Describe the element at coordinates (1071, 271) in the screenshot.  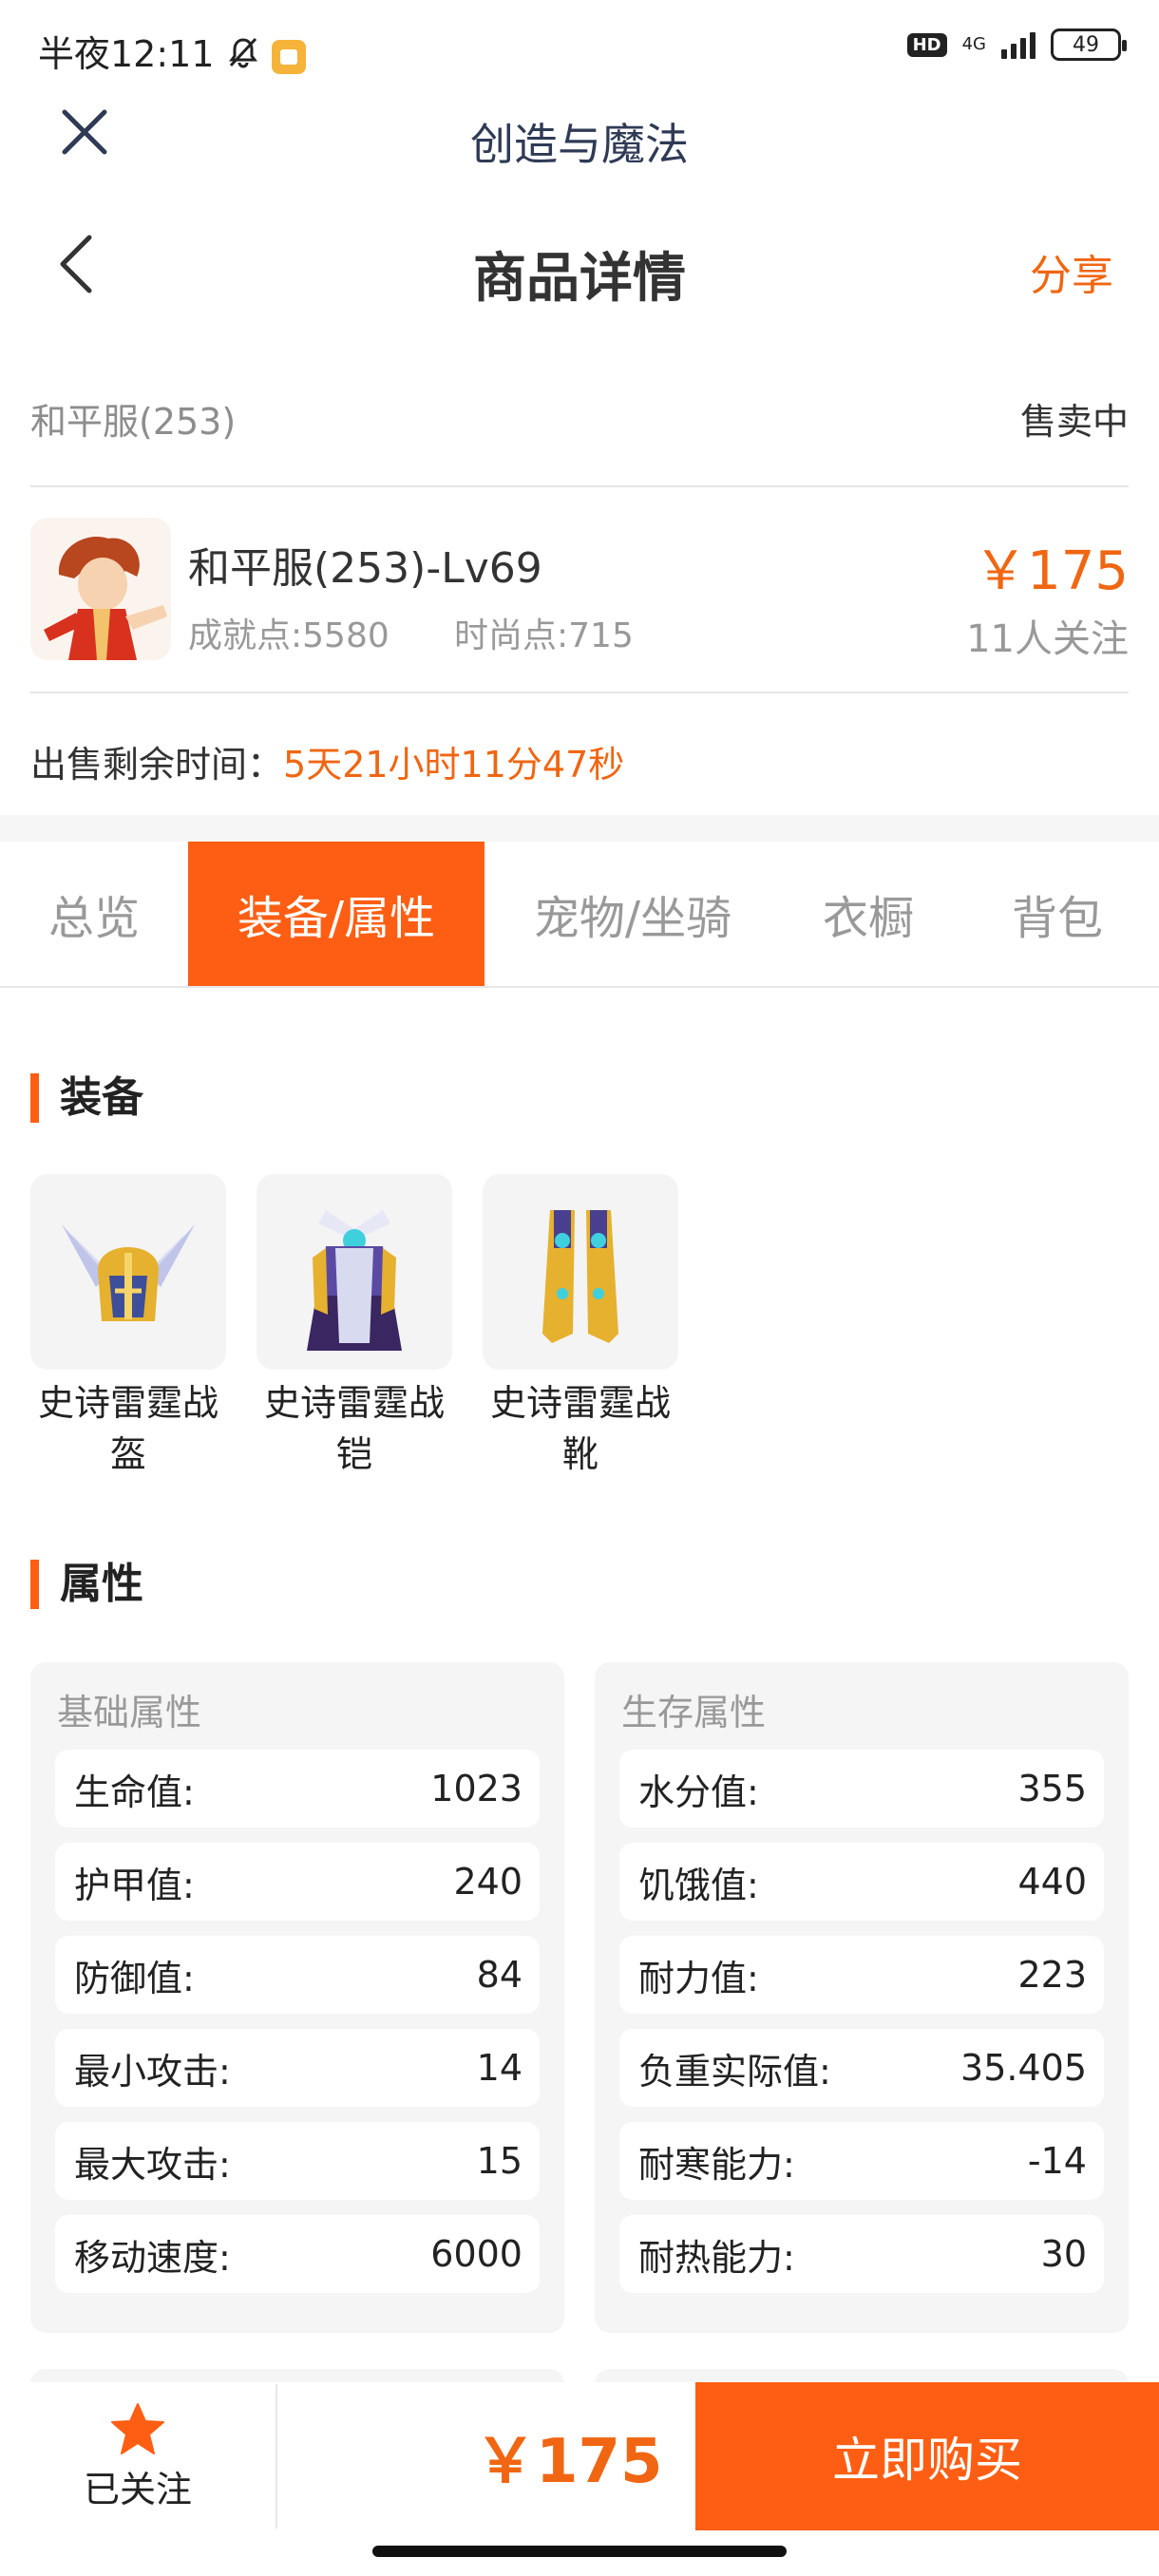
I see `share-button: 分享` at that location.